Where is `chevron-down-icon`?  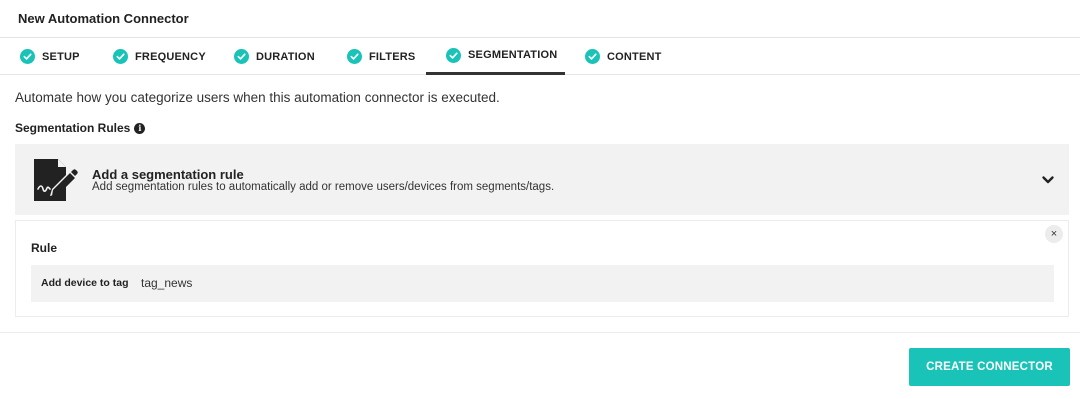
chevron-down-icon is located at coordinates (1048, 180).